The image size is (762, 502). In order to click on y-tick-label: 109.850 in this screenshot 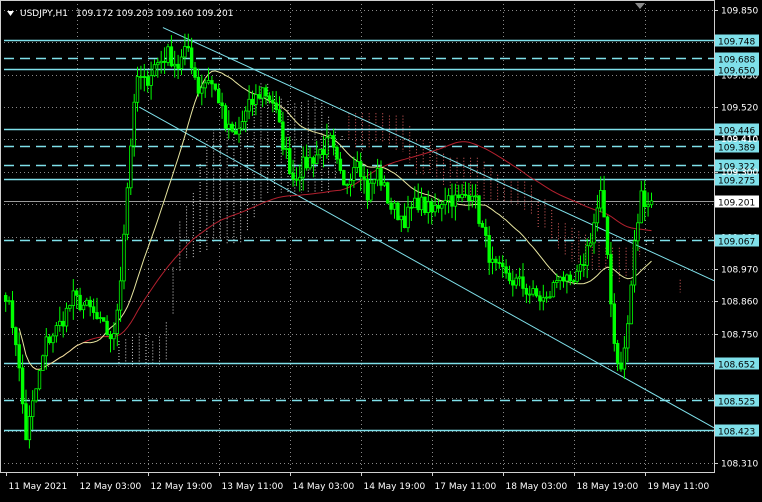, I will do `click(739, 12)`.